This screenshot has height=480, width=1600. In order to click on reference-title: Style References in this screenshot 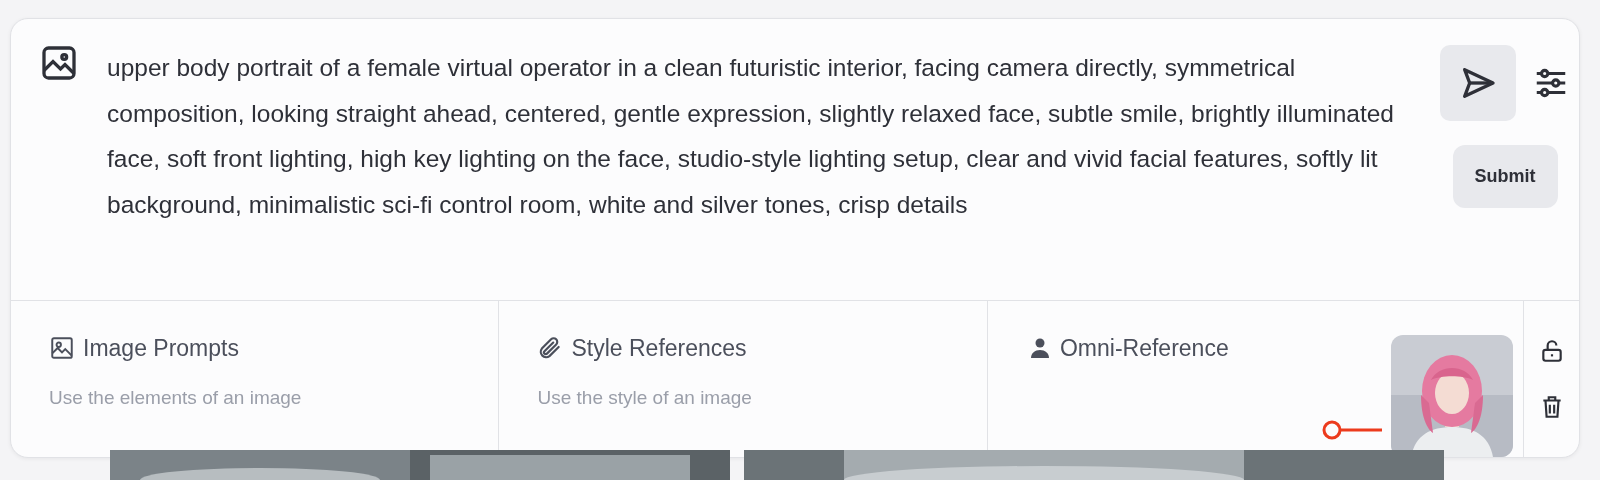, I will do `click(659, 348)`.